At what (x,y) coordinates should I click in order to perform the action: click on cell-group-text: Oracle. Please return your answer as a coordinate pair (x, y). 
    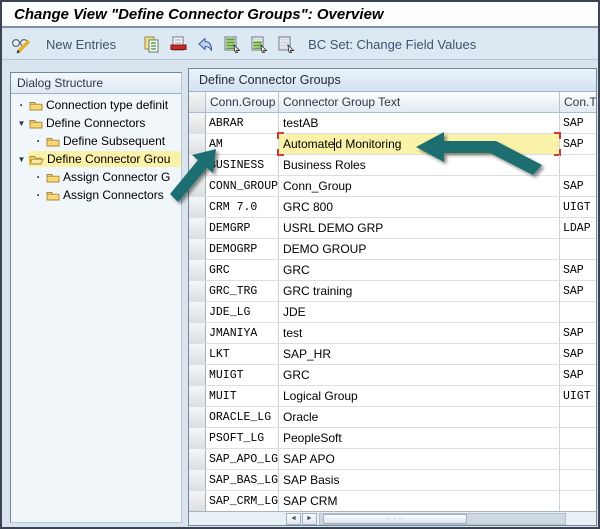
    Looking at the image, I should click on (419, 417).